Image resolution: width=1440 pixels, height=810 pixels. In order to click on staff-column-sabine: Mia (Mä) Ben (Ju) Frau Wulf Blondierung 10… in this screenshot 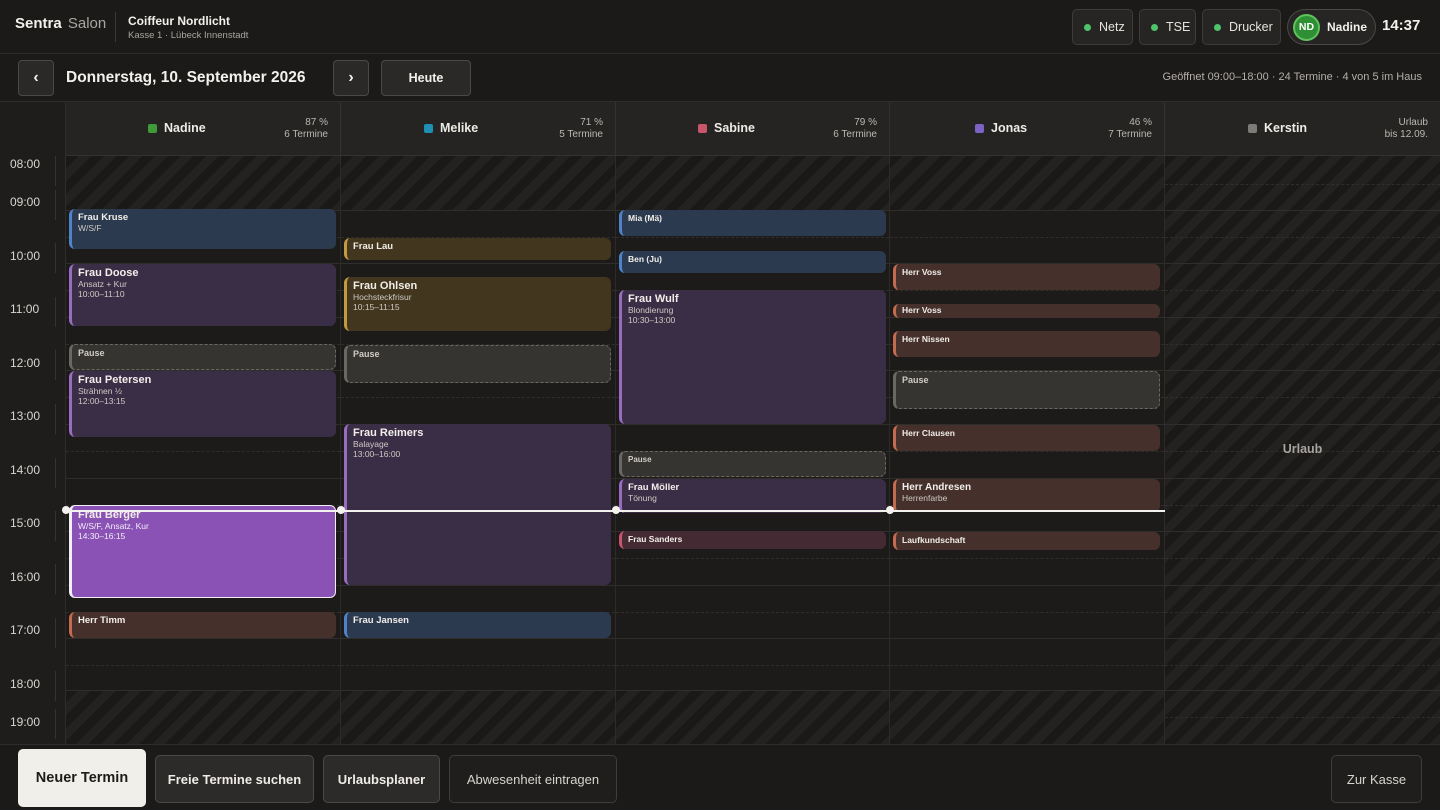, I will do `click(753, 450)`.